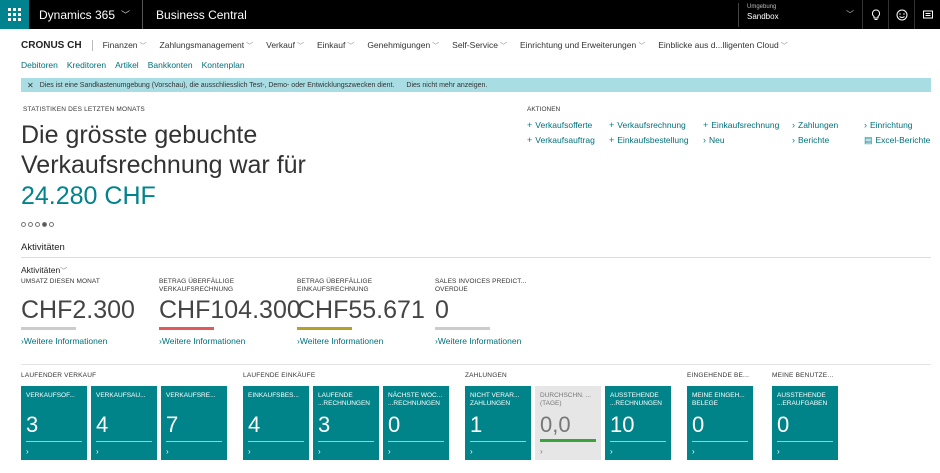 The width and height of the screenshot is (940, 473). What do you see at coordinates (194, 423) in the screenshot?
I see `cue-tile: VERKAUFSRE... 7 ›` at bounding box center [194, 423].